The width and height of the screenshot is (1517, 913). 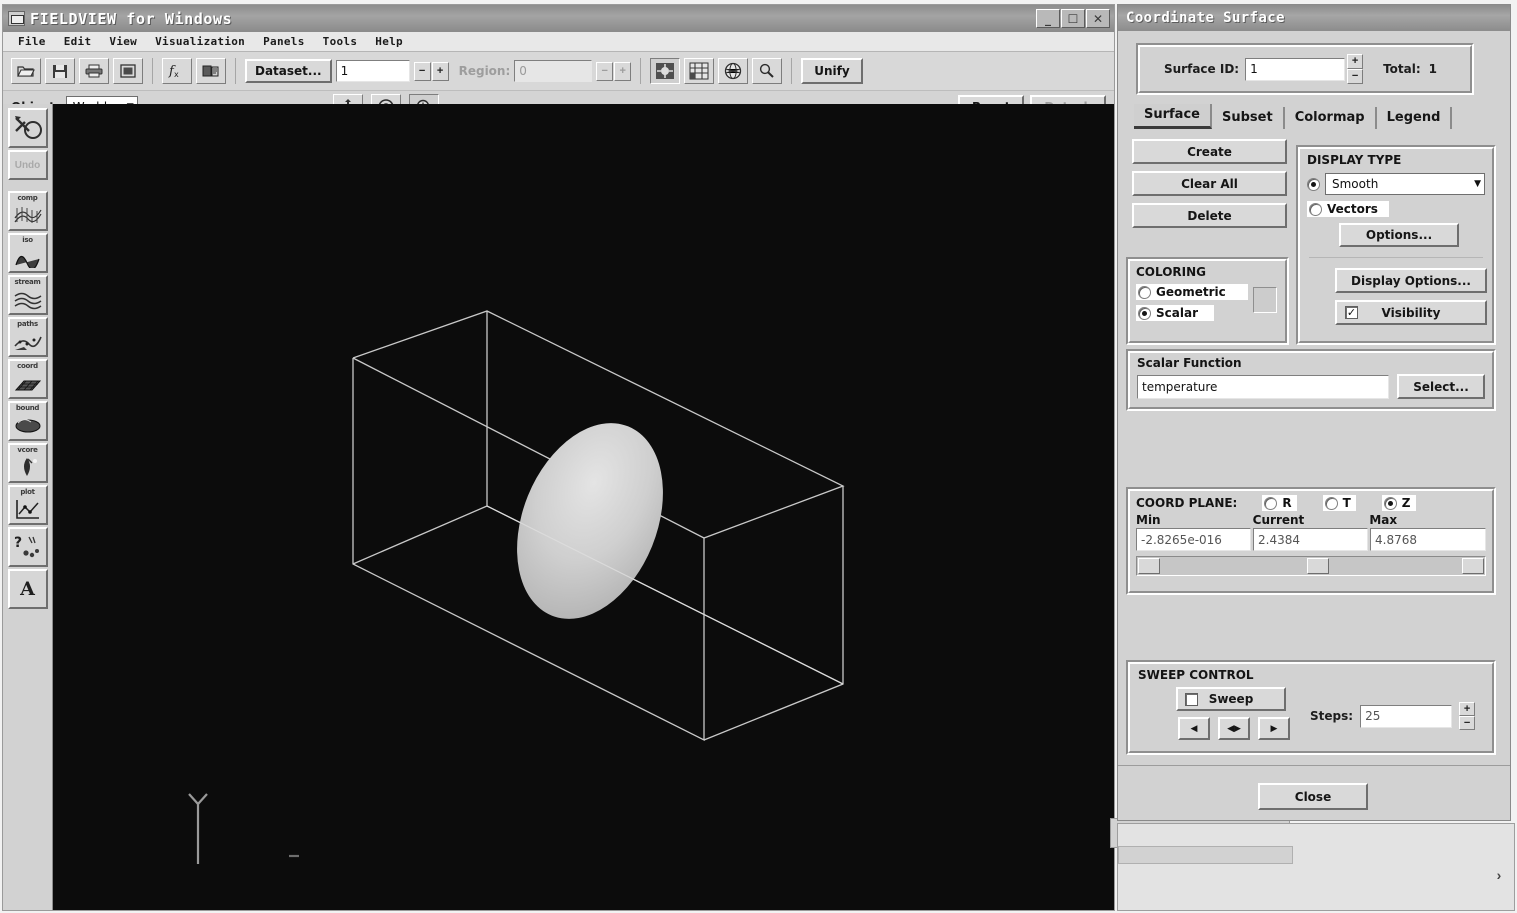 I want to click on sidebar-item-streamlines: stream, so click(x=27, y=295).